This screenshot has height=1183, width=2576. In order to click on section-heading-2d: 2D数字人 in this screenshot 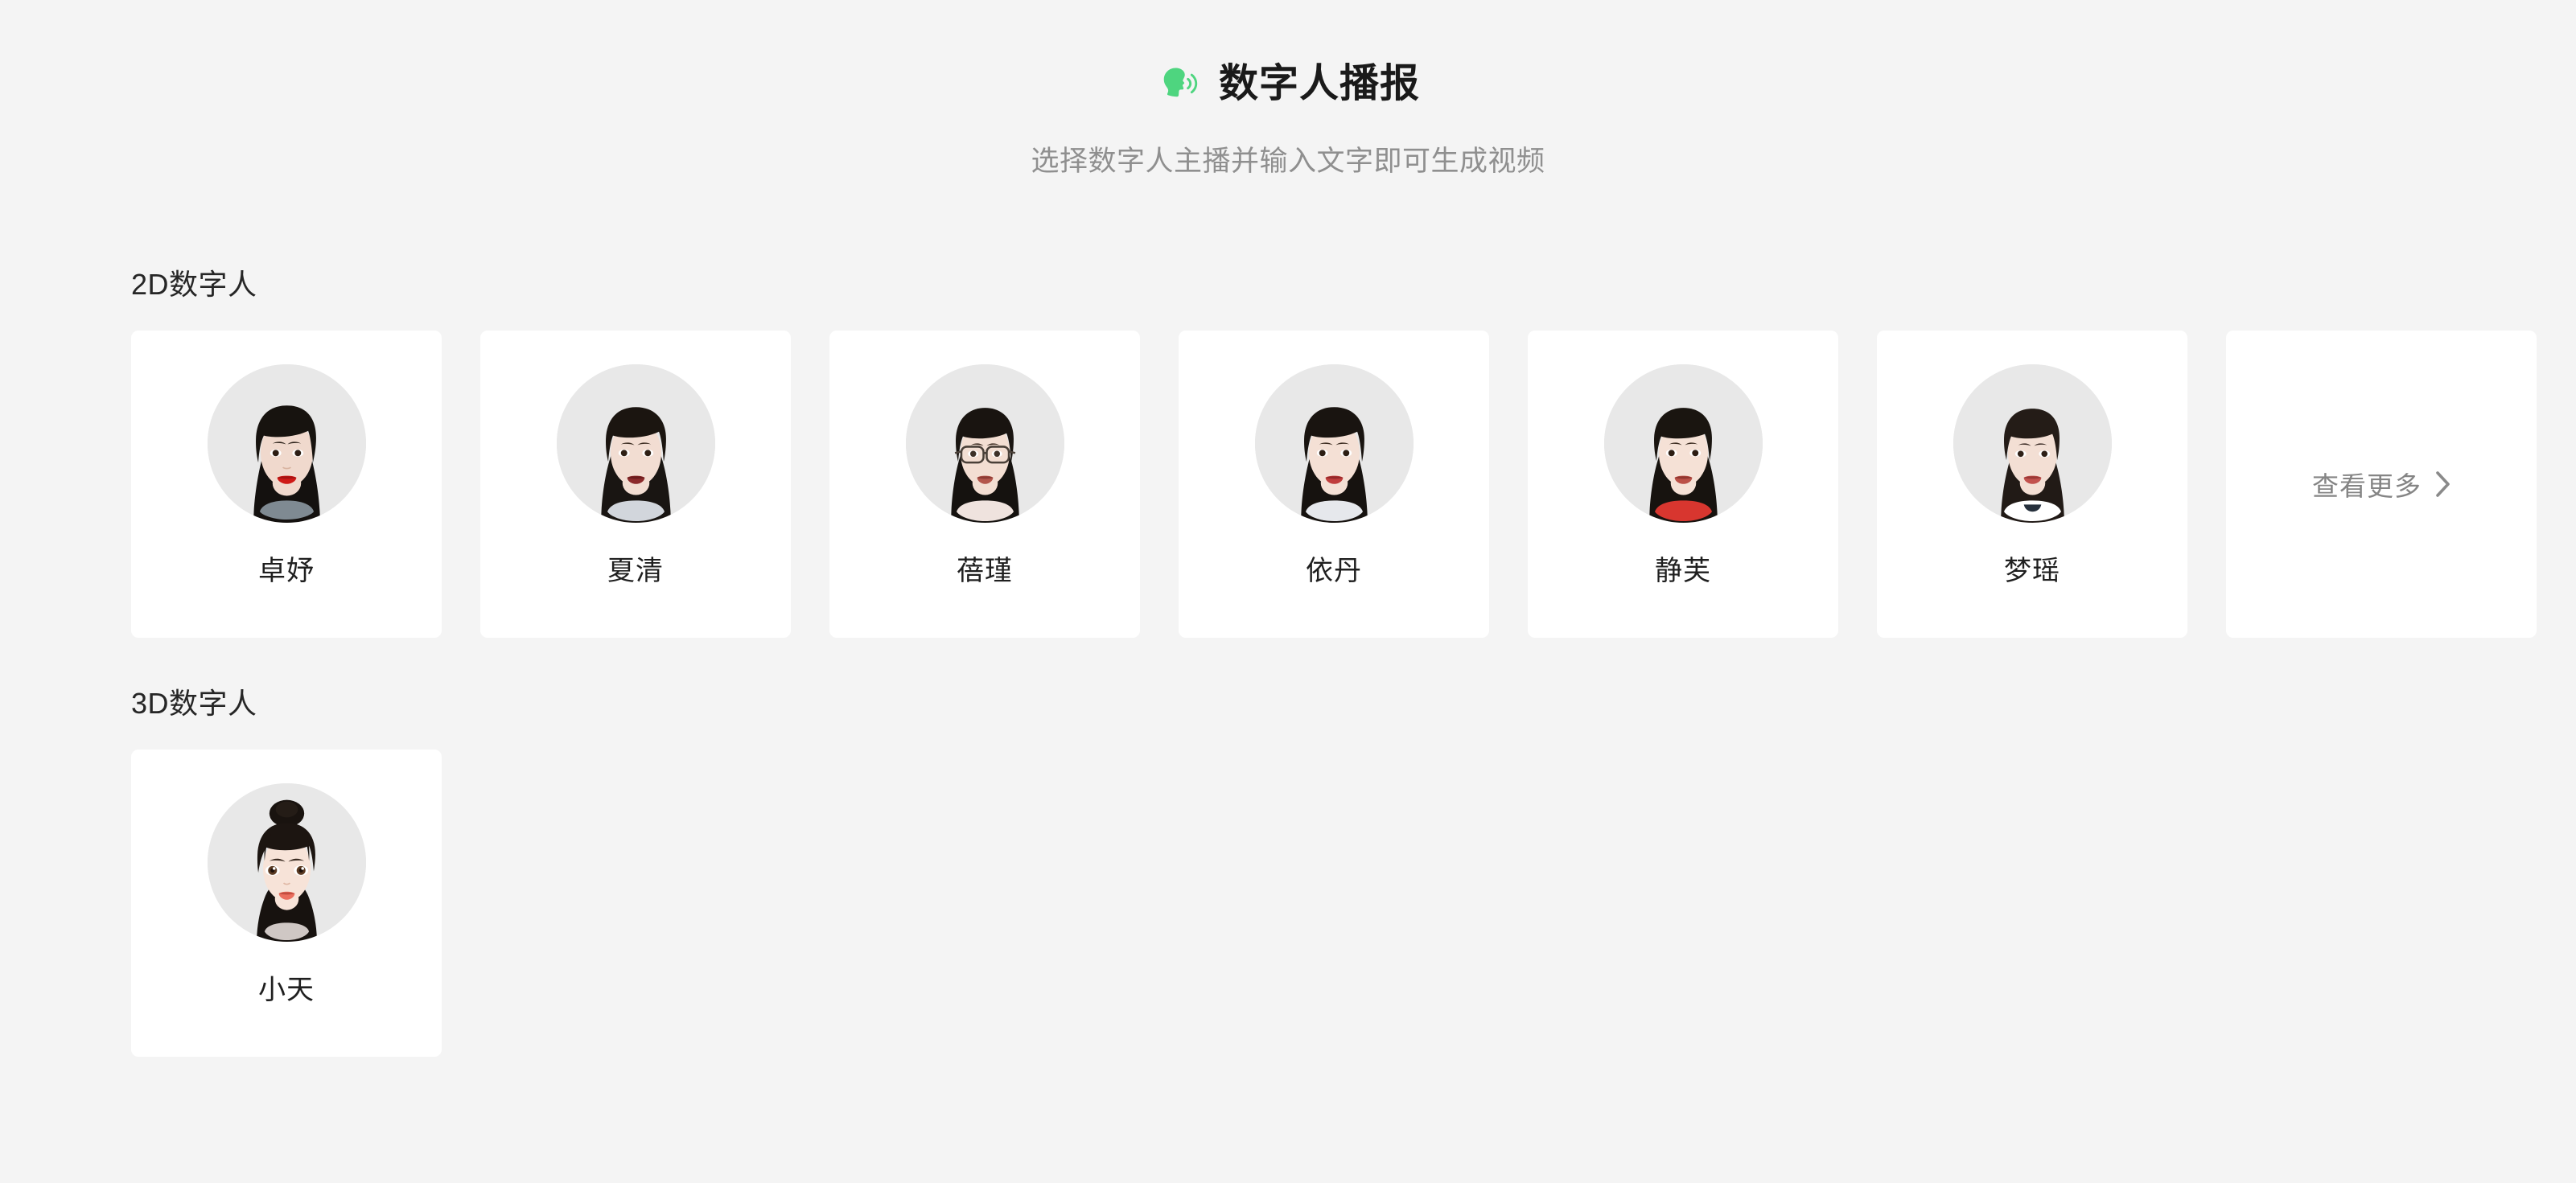, I will do `click(194, 284)`.